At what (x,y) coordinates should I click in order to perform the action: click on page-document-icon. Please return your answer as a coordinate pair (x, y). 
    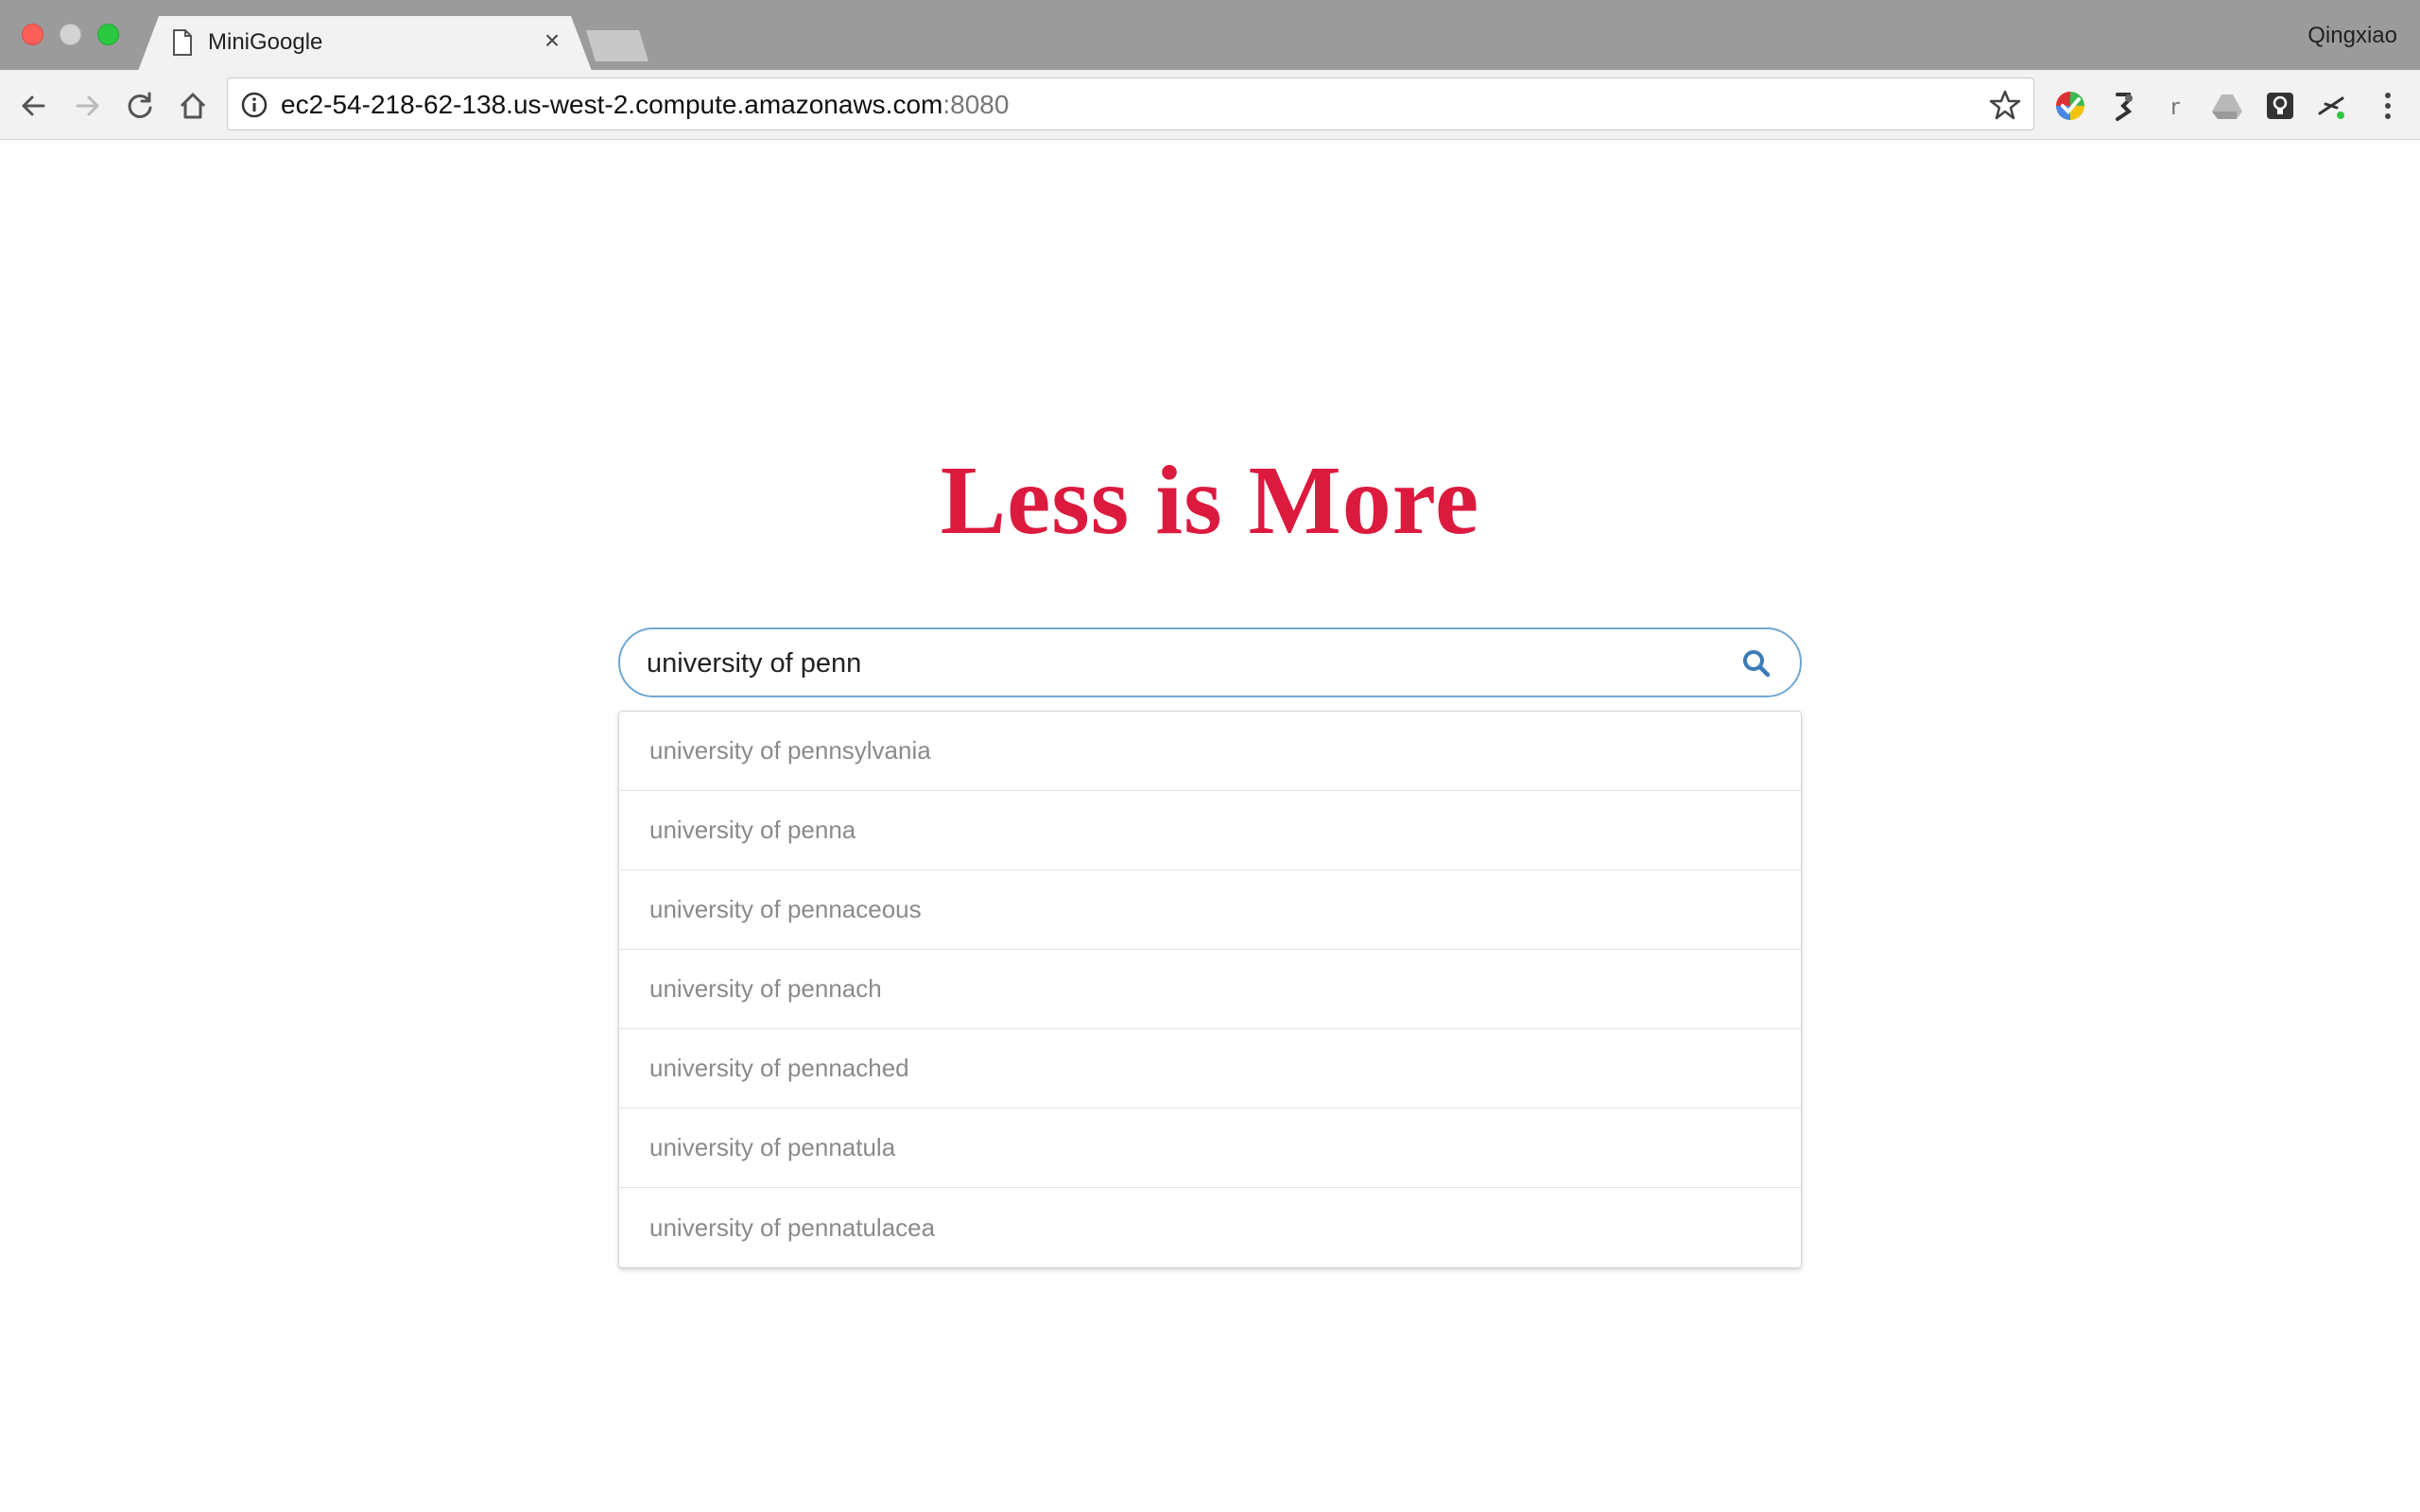
    Looking at the image, I should click on (182, 42).